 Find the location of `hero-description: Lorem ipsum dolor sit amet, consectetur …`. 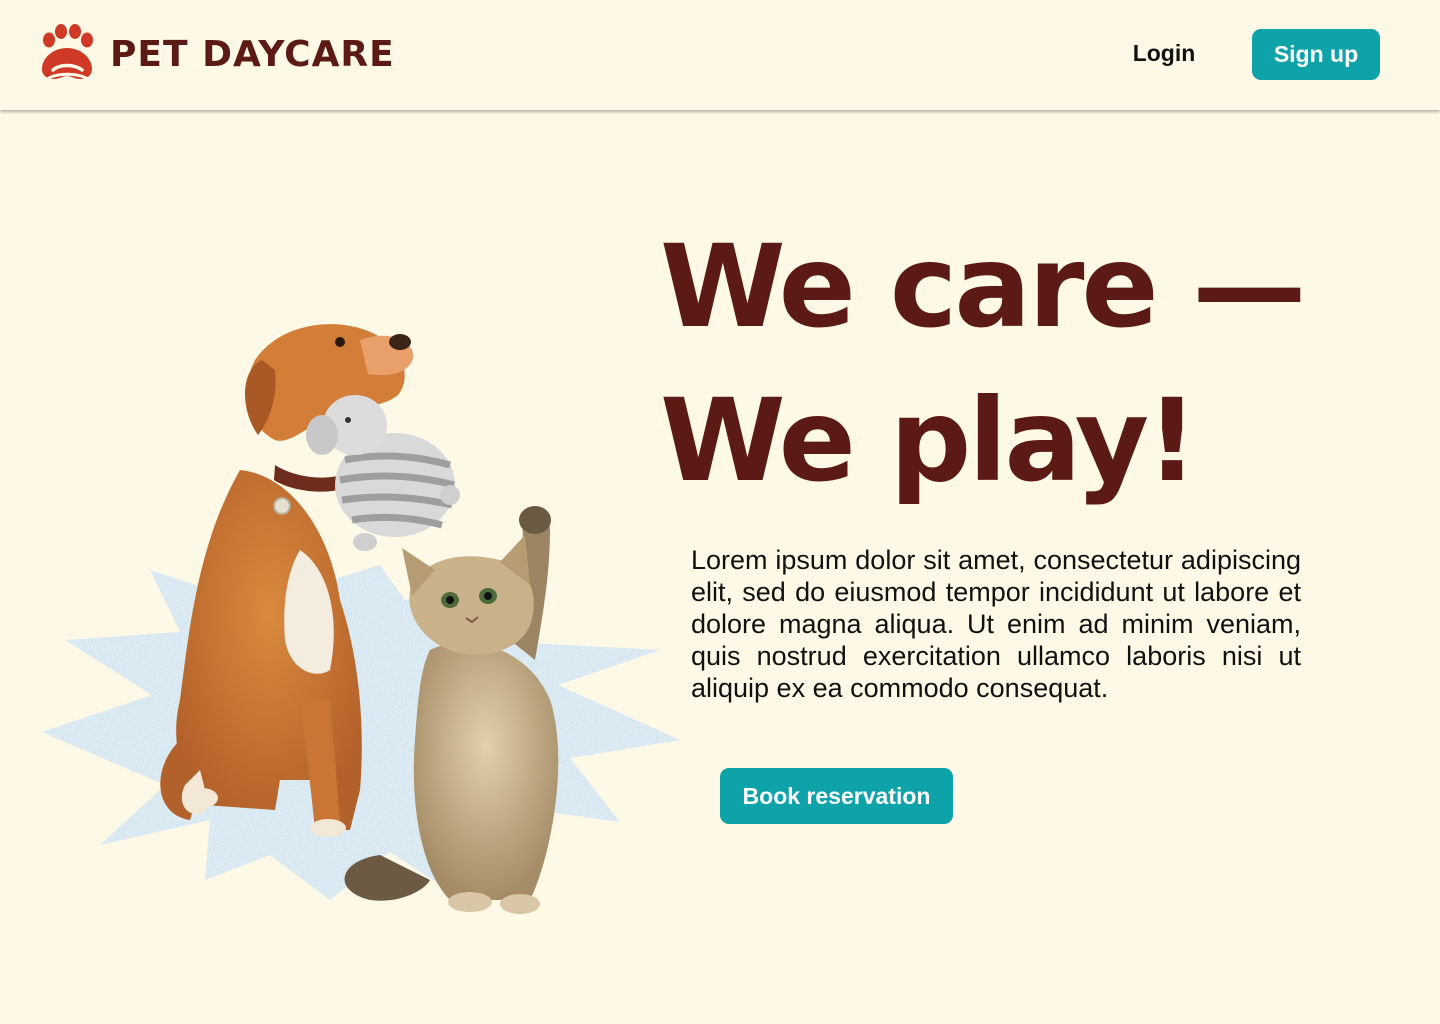

hero-description: Lorem ipsum dolor sit amet, consectetur … is located at coordinates (996, 624).